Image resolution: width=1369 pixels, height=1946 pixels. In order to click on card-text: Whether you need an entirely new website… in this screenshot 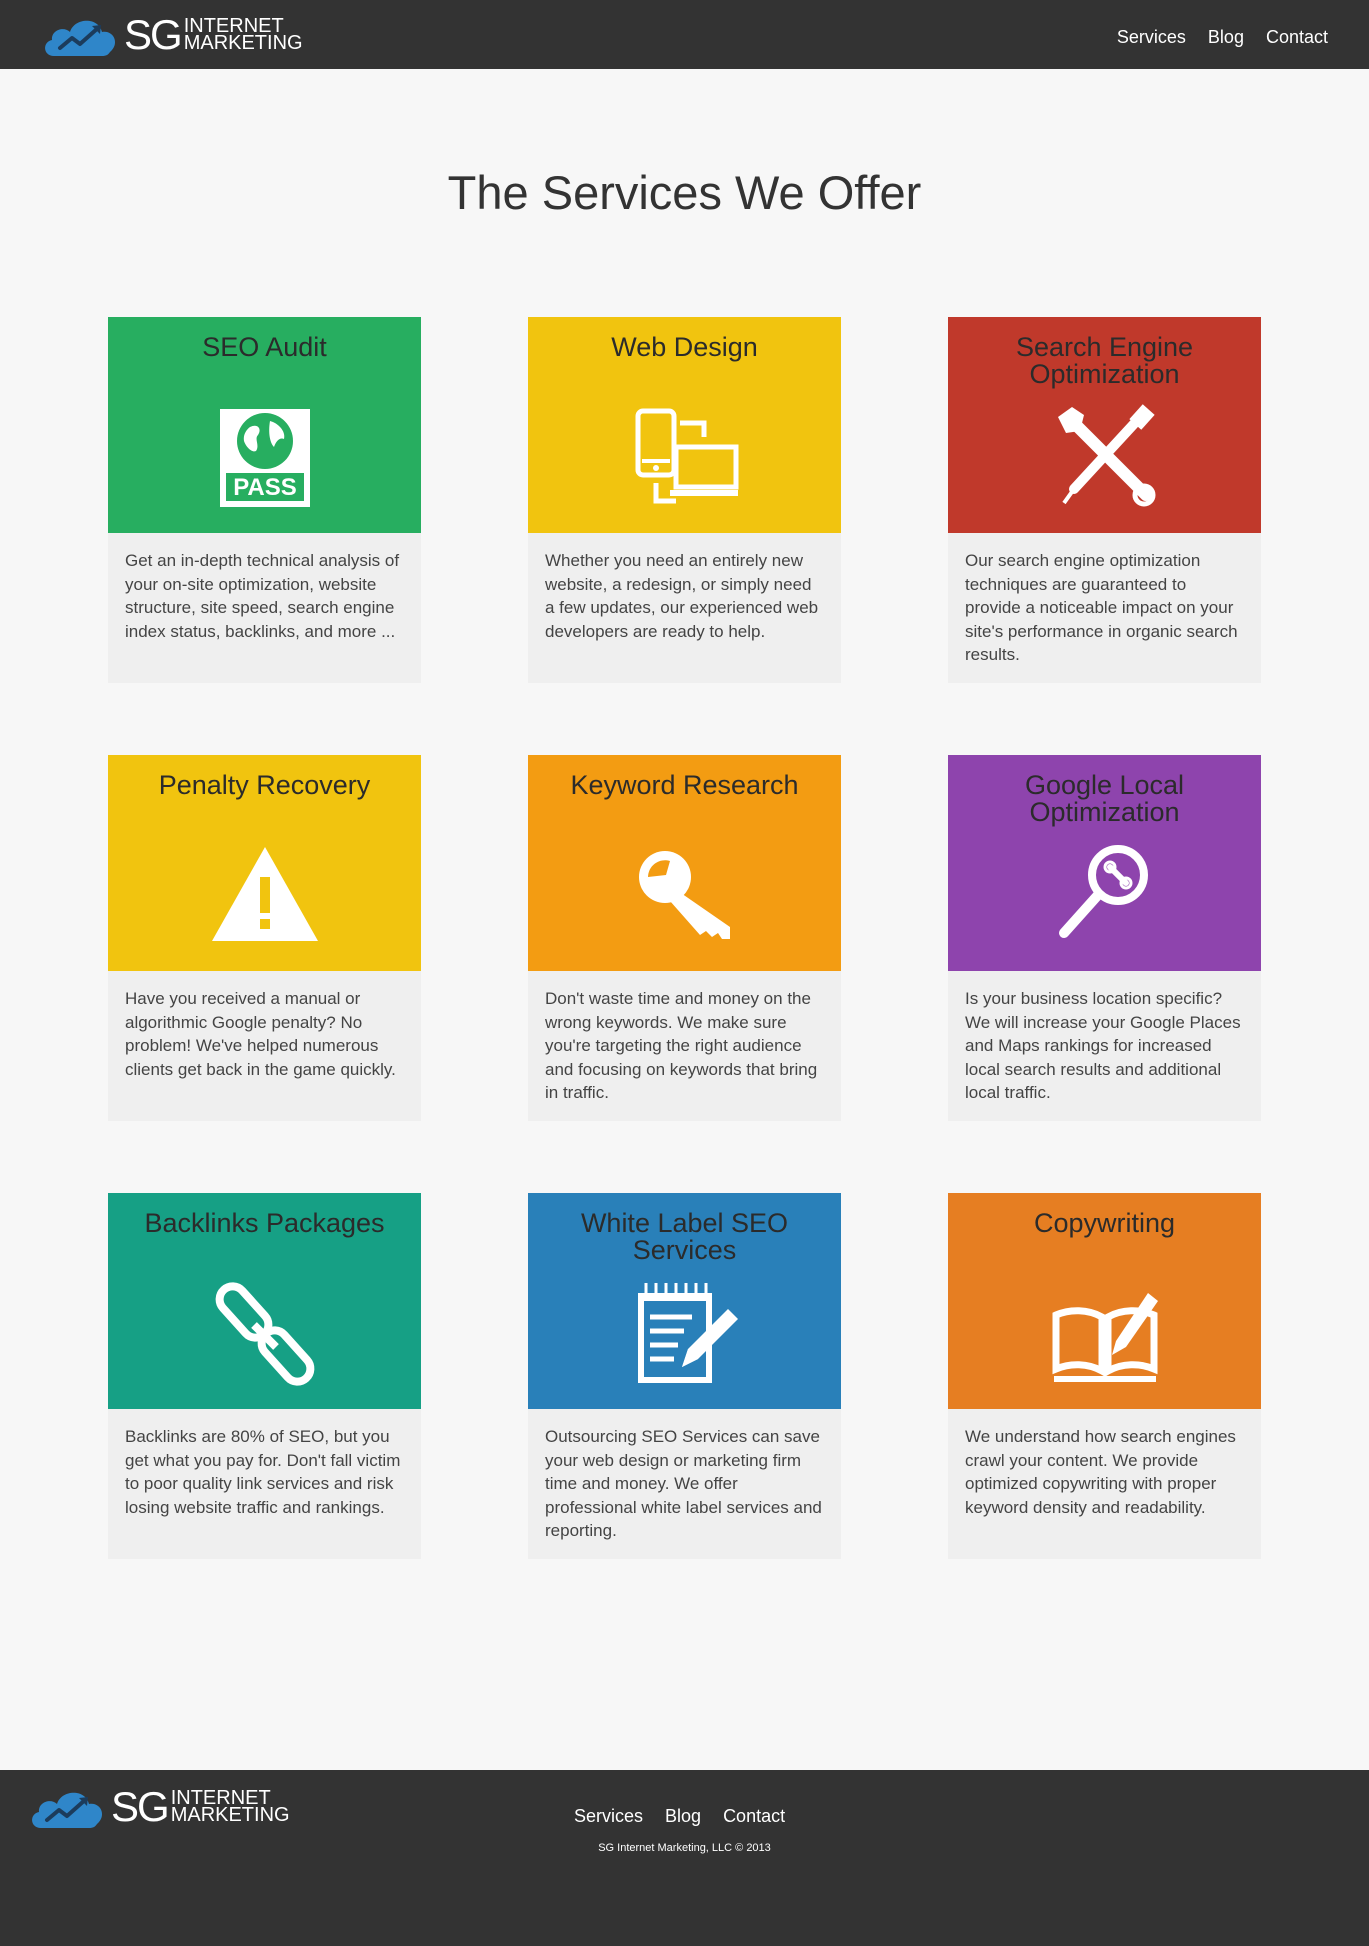, I will do `click(682, 596)`.